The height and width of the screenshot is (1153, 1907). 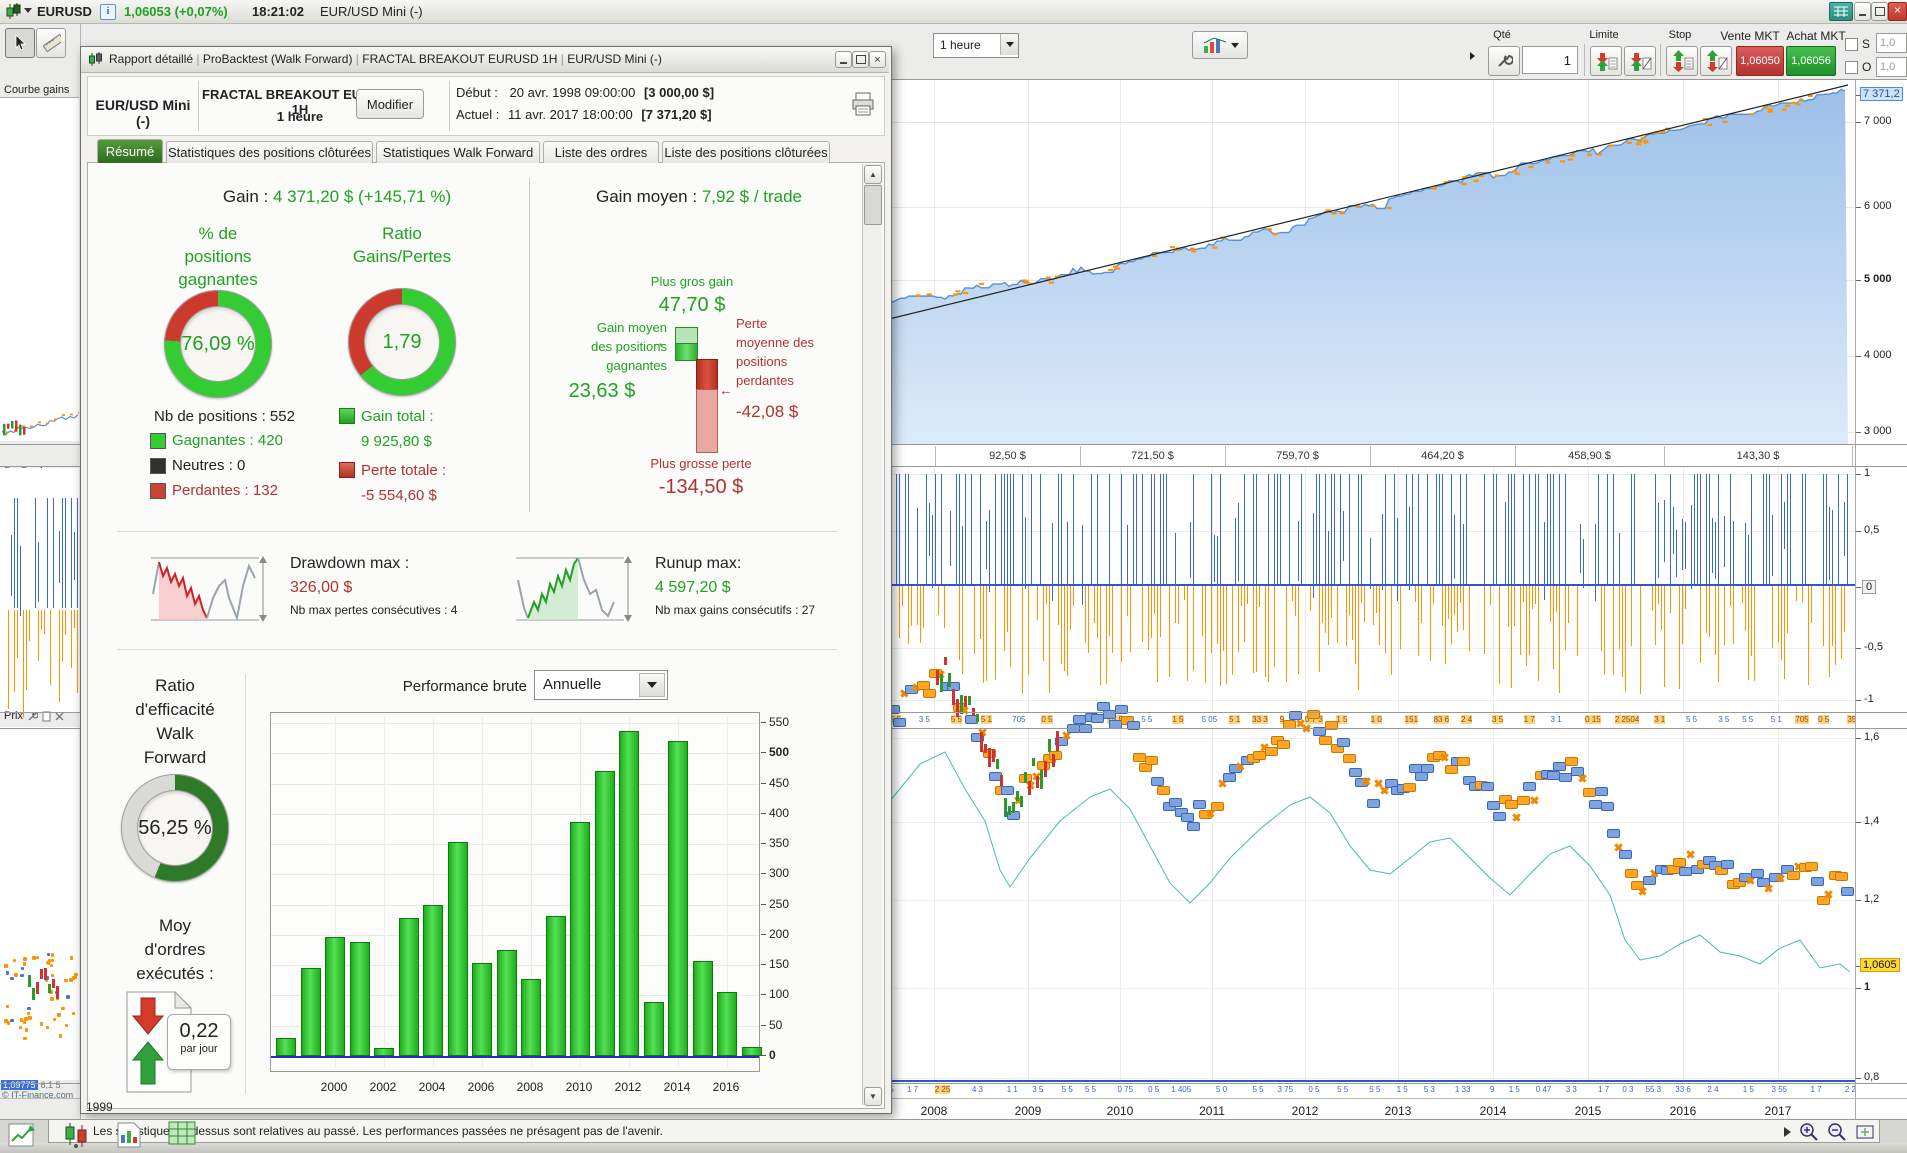 I want to click on objective-price-input: 1,0, so click(x=1891, y=67).